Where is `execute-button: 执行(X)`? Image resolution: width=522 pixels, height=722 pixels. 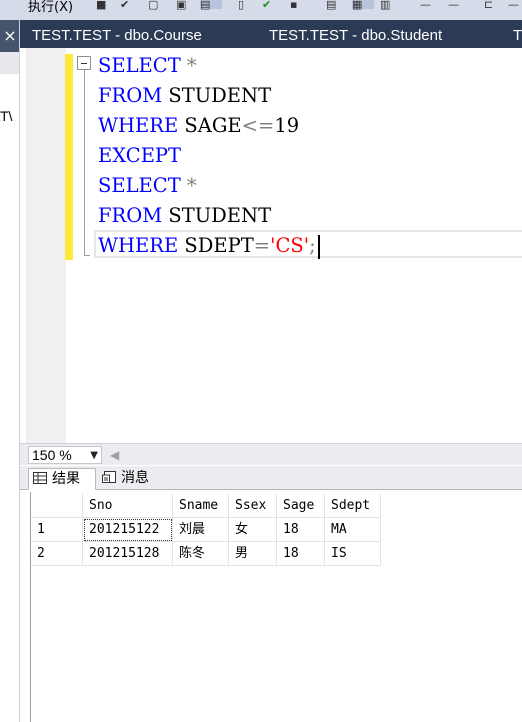 execute-button: 执行(X) is located at coordinates (50, 7).